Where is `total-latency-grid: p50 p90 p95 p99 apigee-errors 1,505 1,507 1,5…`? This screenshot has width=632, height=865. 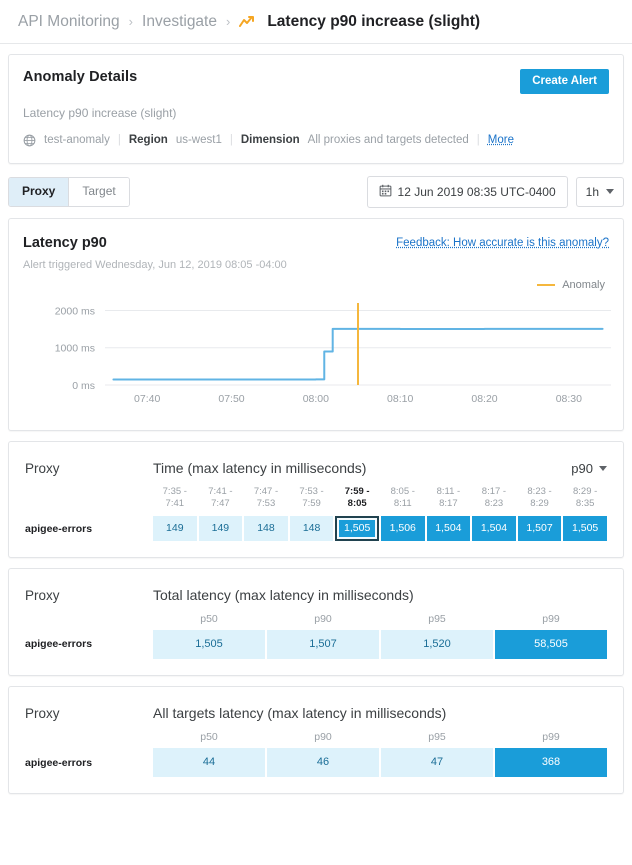
total-latency-grid: p50 p90 p95 p99 apigee-errors 1,505 1,507 1,5… is located at coordinates (316, 639).